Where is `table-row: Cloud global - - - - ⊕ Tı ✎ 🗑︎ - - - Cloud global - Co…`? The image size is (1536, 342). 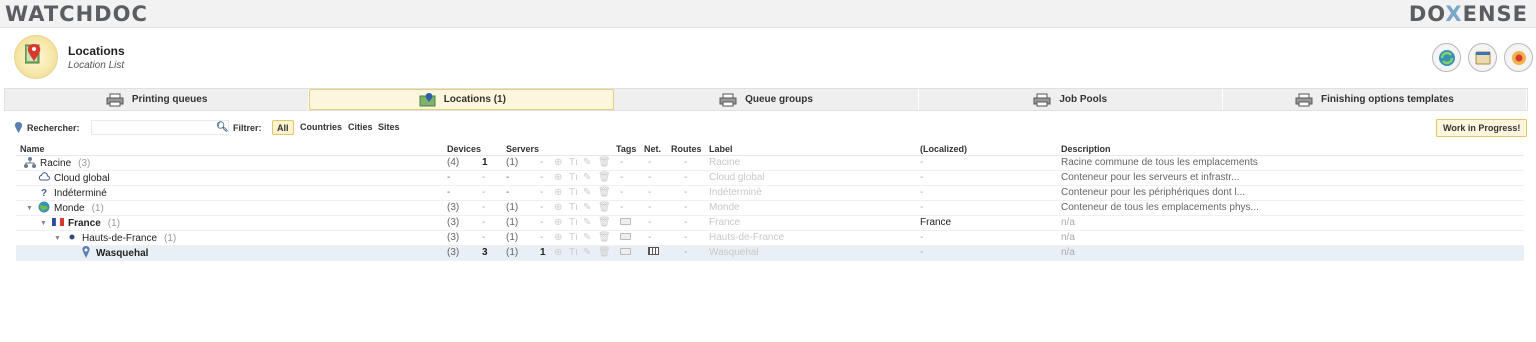
table-row: Cloud global - - - - ⊕ Tı ✎ 🗑︎ - - - Cloud global - Co… is located at coordinates (770, 178).